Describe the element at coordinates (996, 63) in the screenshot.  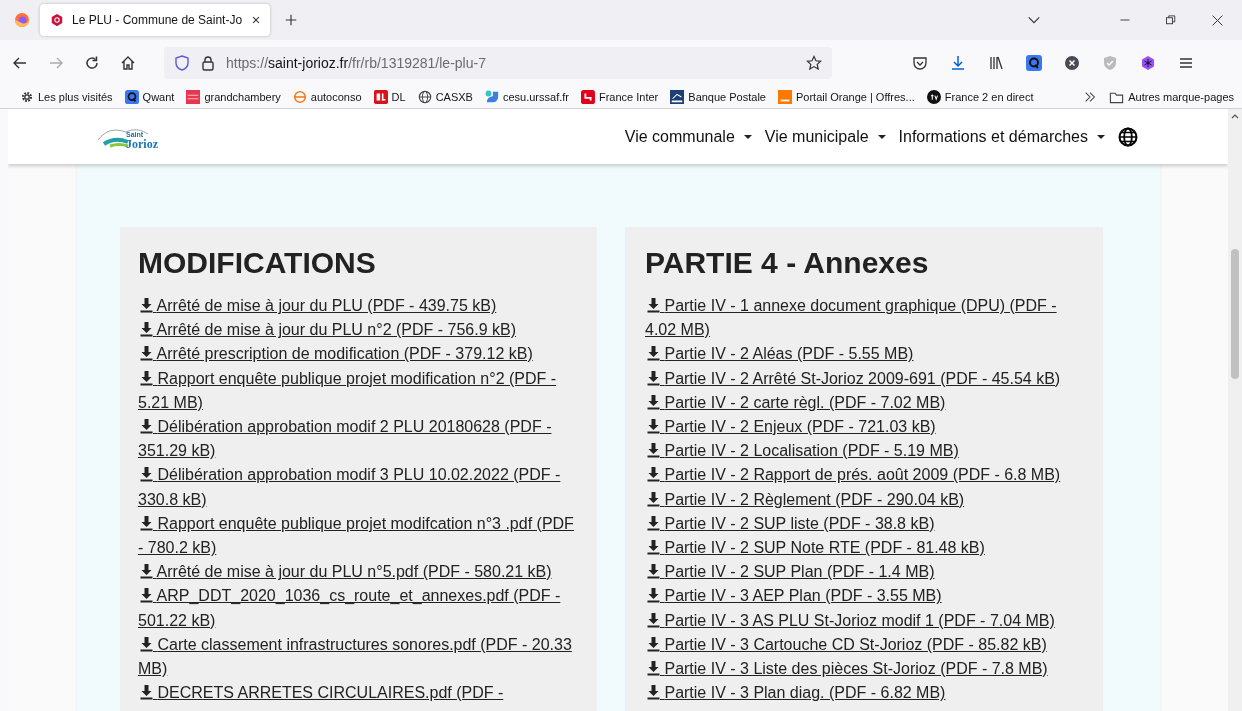
I see `library-icon` at that location.